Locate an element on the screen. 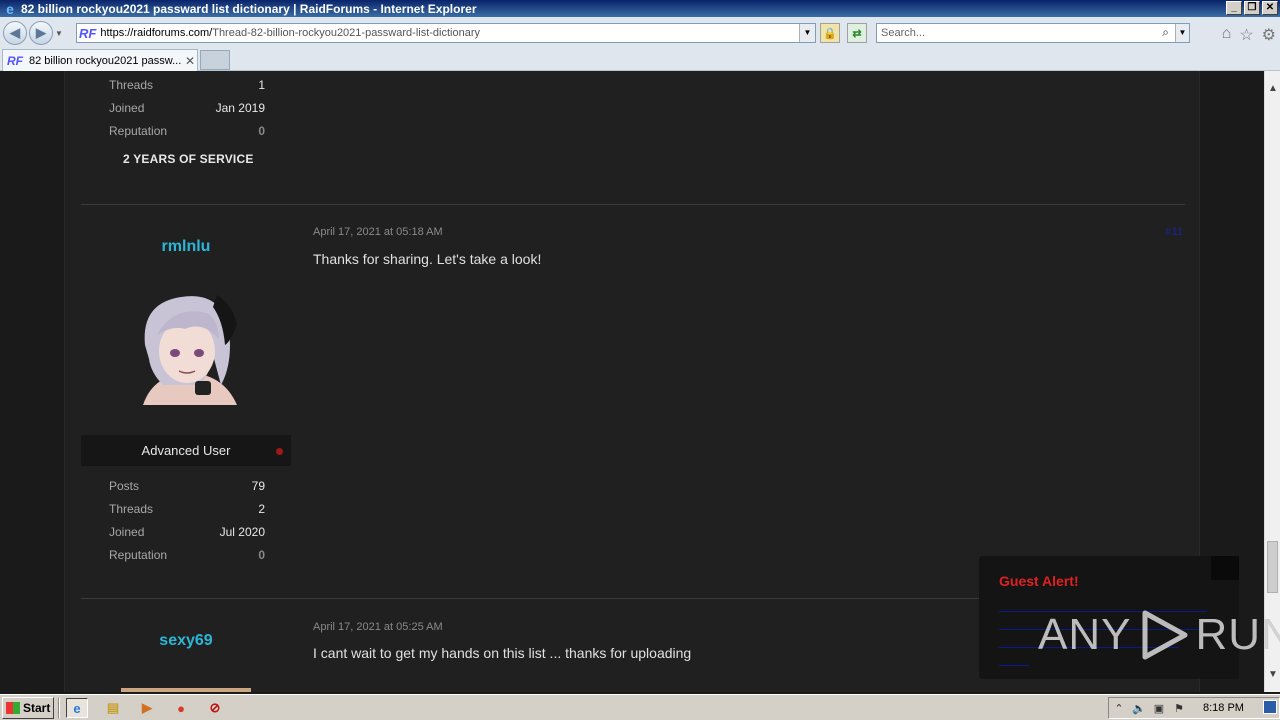  post-username: sexy69 is located at coordinates (186, 641).